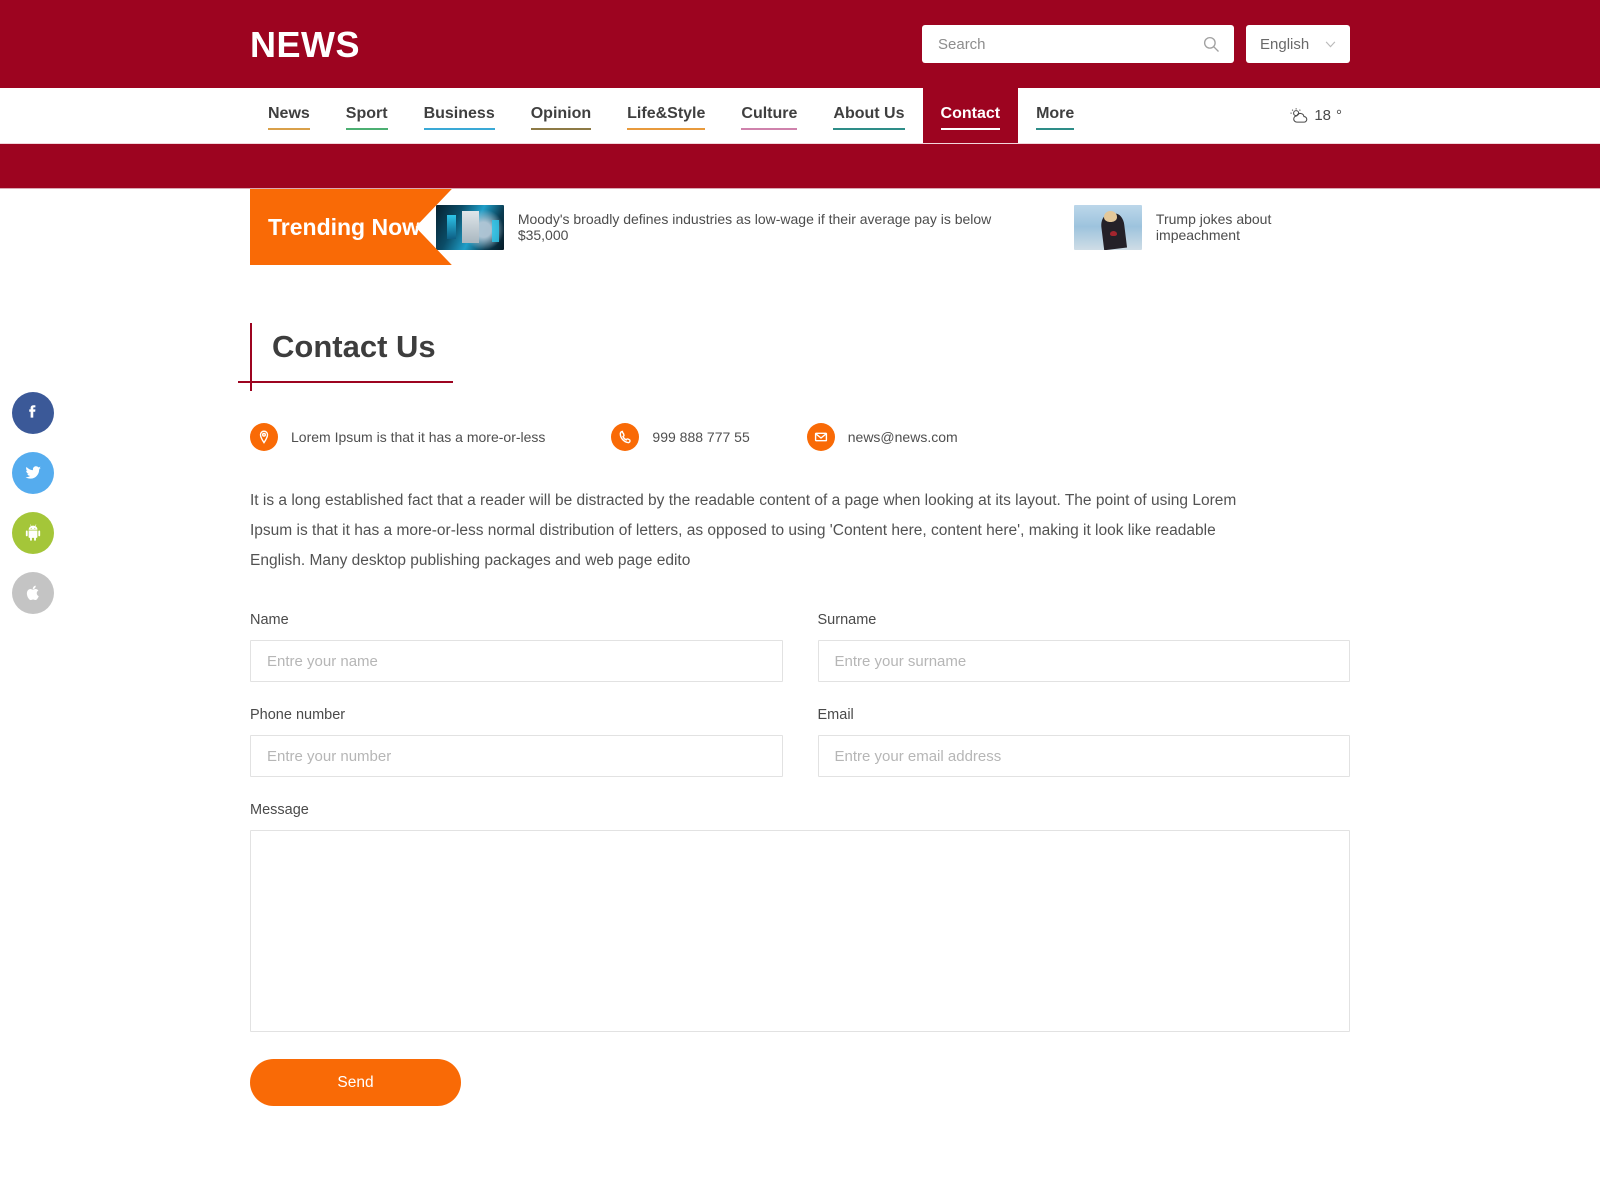  I want to click on page-title-block: Contact Us, so click(351, 360).